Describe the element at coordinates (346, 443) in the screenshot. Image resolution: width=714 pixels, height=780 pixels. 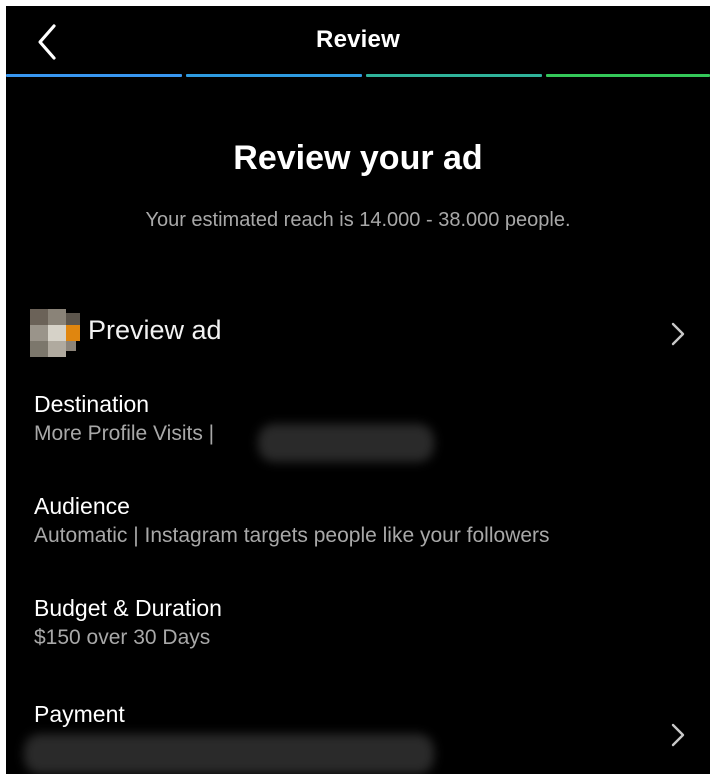
I see `redacted-profile-name` at that location.